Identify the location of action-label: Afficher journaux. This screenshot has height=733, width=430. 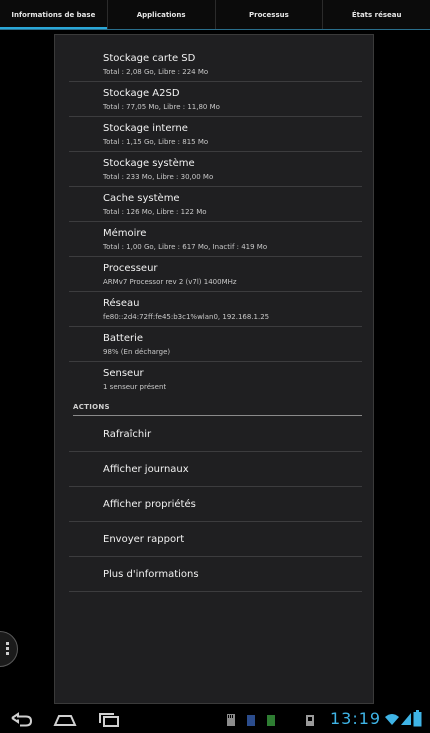
(146, 469).